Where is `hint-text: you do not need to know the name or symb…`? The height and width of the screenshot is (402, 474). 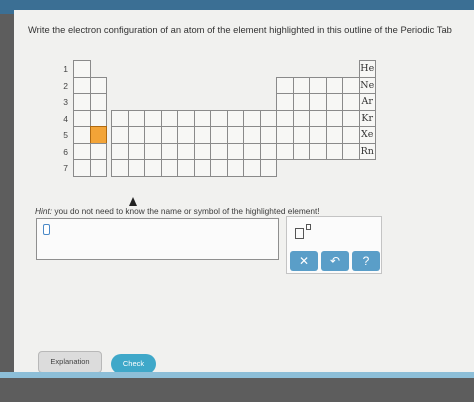
hint-text: you do not need to know the name or symb… is located at coordinates (186, 211).